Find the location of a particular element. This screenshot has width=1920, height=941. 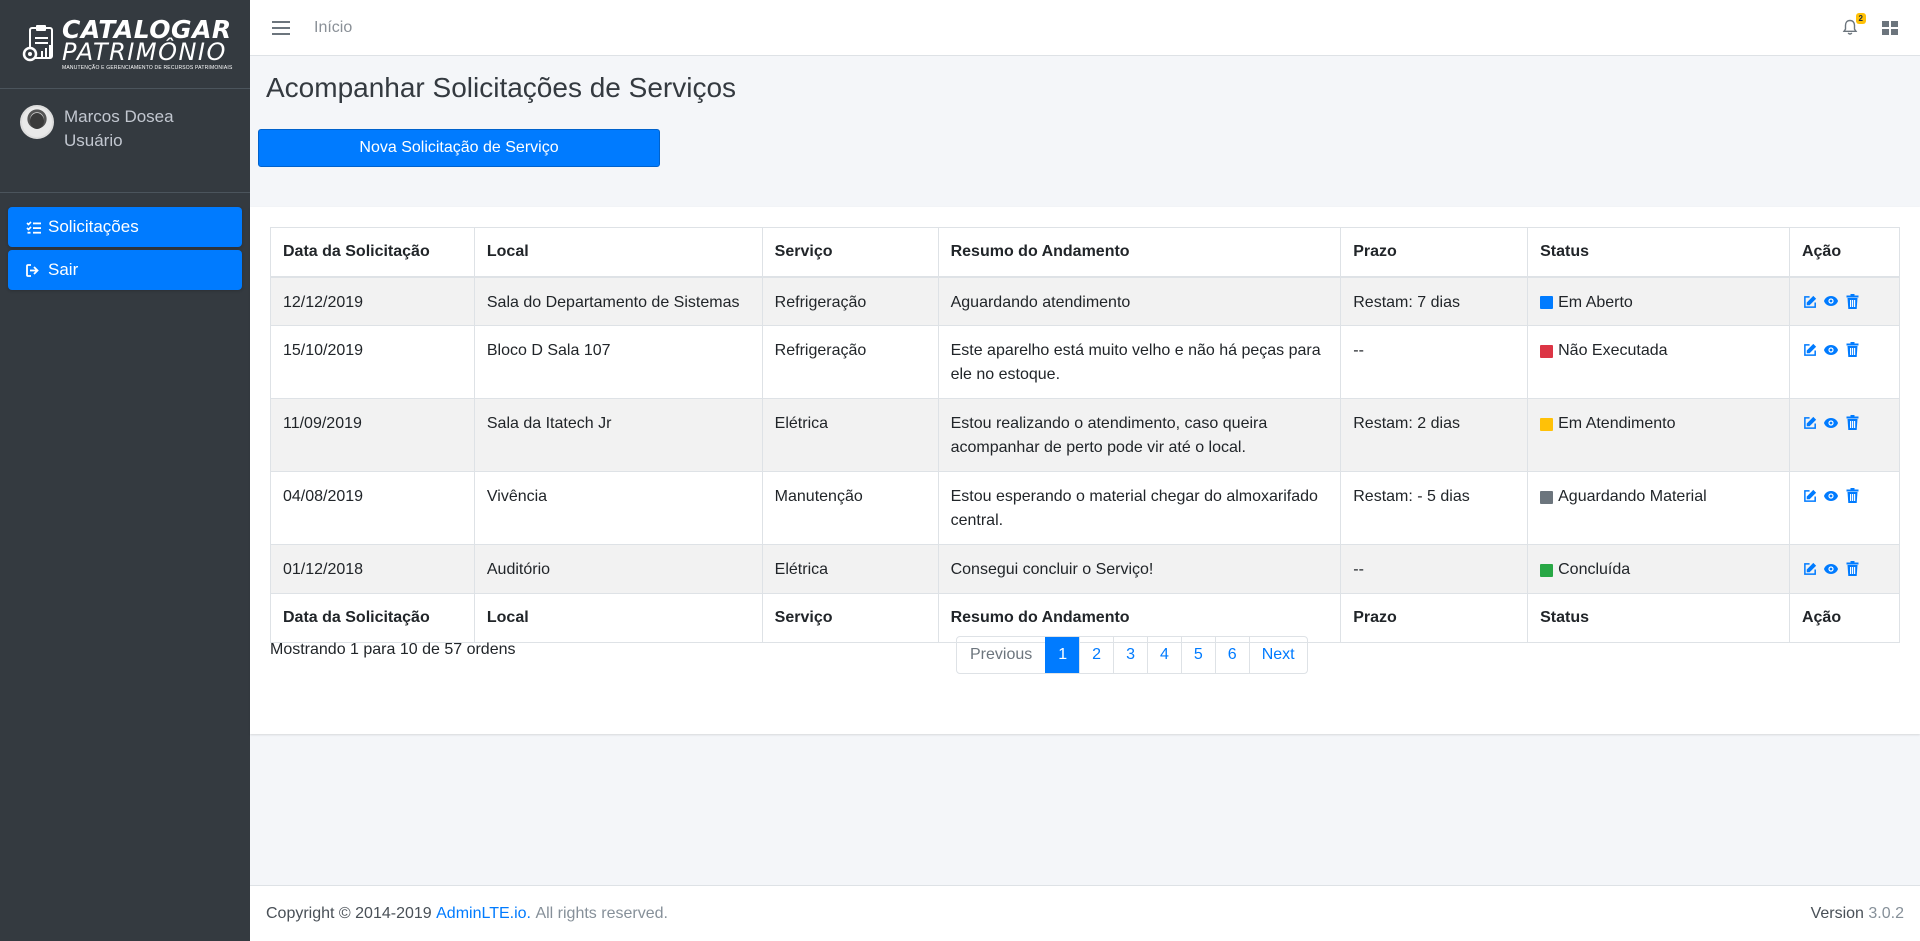

tasks-icon is located at coordinates (33, 227).